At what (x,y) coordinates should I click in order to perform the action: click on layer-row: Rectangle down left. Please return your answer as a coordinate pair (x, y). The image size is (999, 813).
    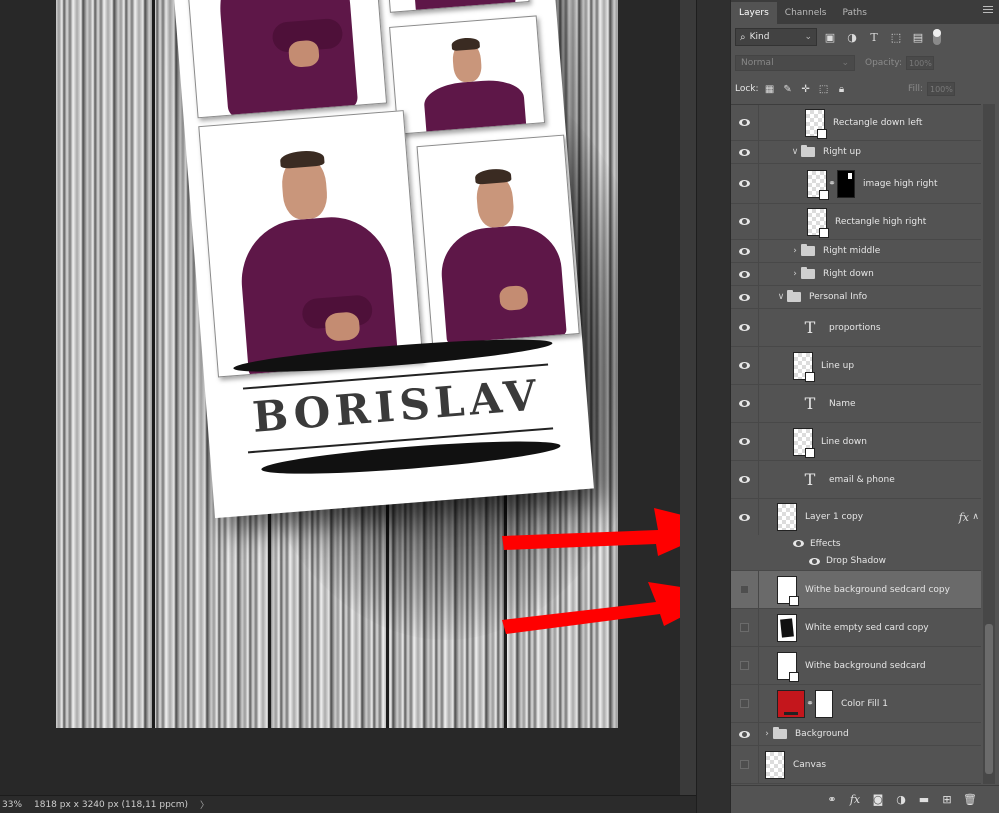
    Looking at the image, I should click on (856, 123).